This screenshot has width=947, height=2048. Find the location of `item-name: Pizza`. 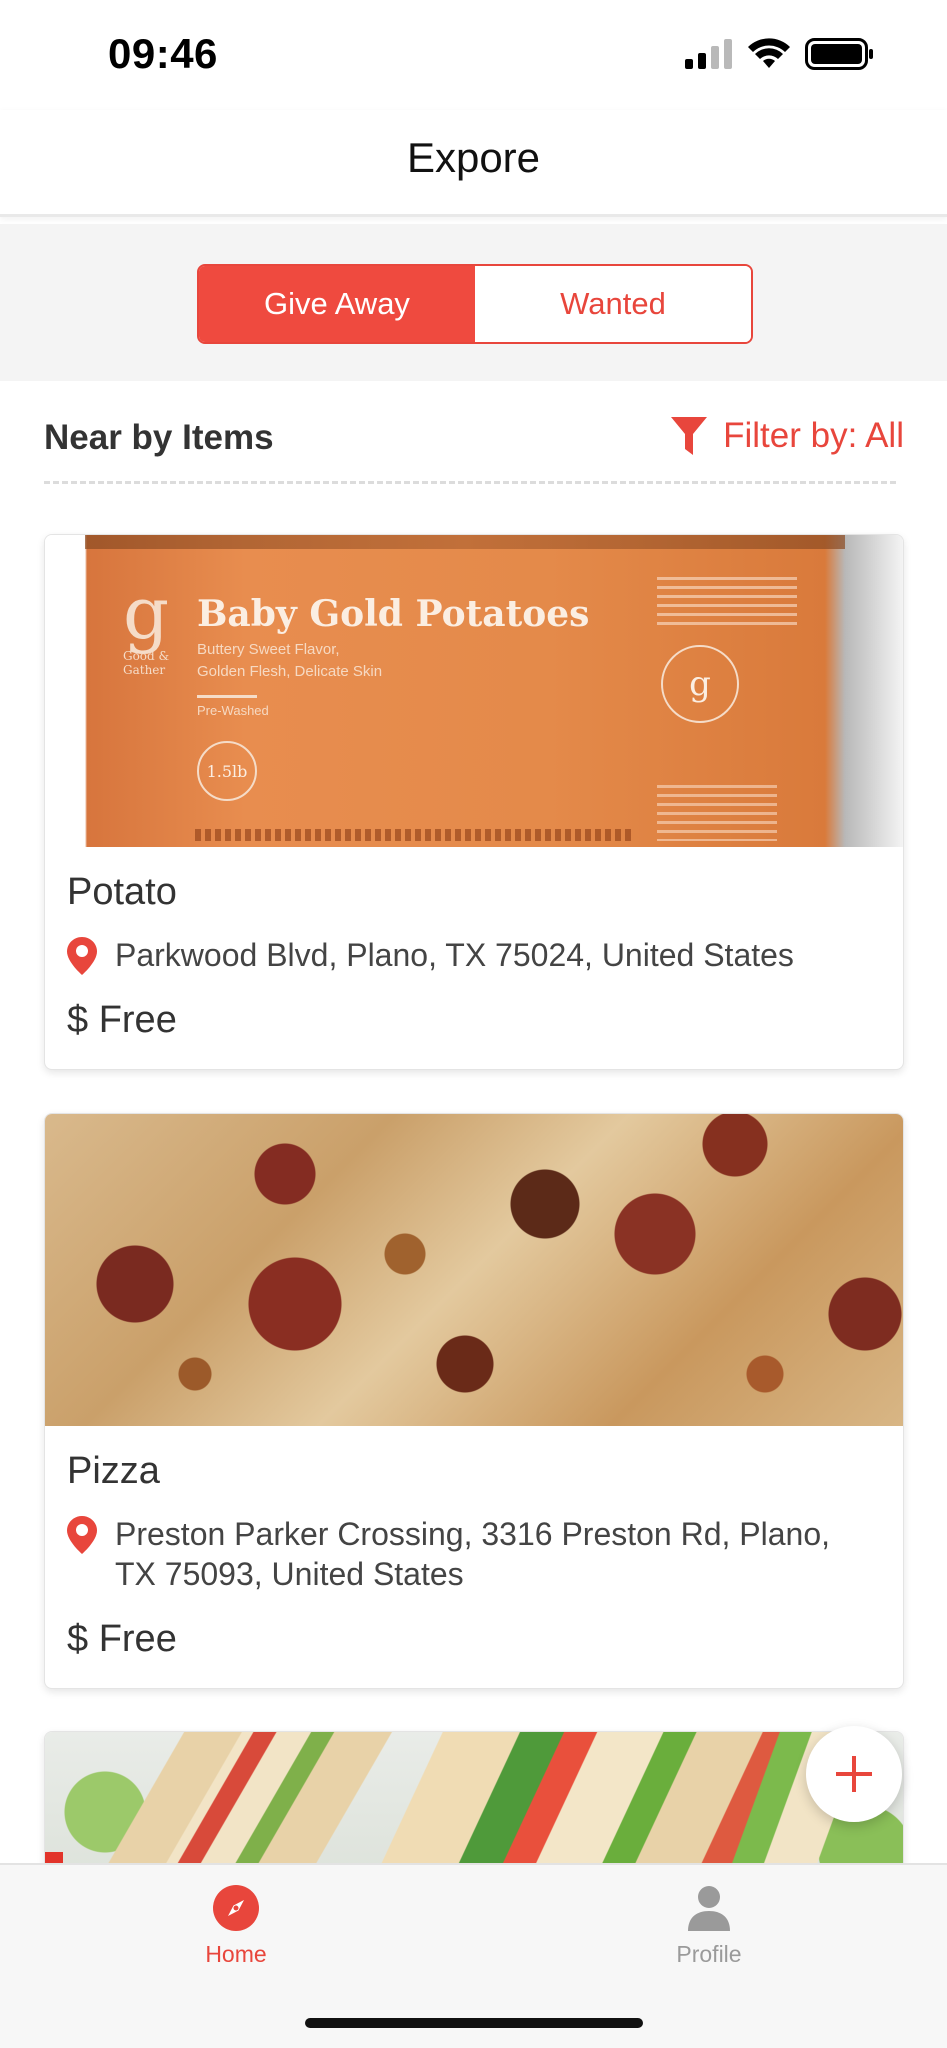

item-name: Pizza is located at coordinates (113, 1471).